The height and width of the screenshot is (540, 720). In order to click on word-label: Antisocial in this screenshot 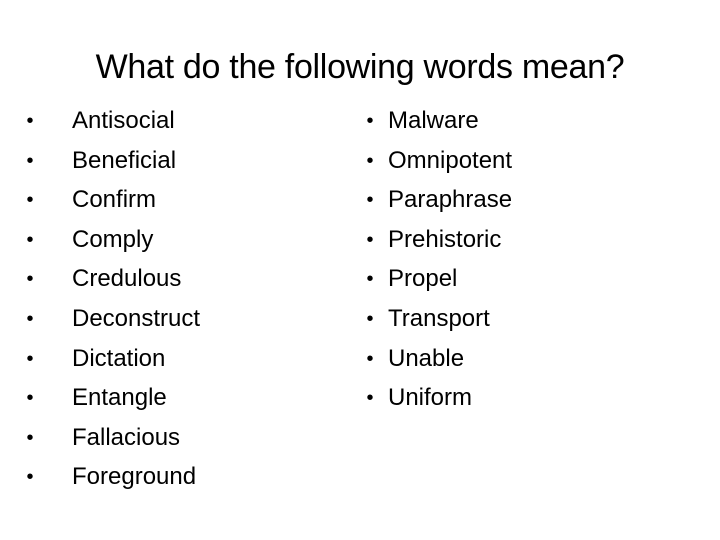, I will do `click(123, 120)`.